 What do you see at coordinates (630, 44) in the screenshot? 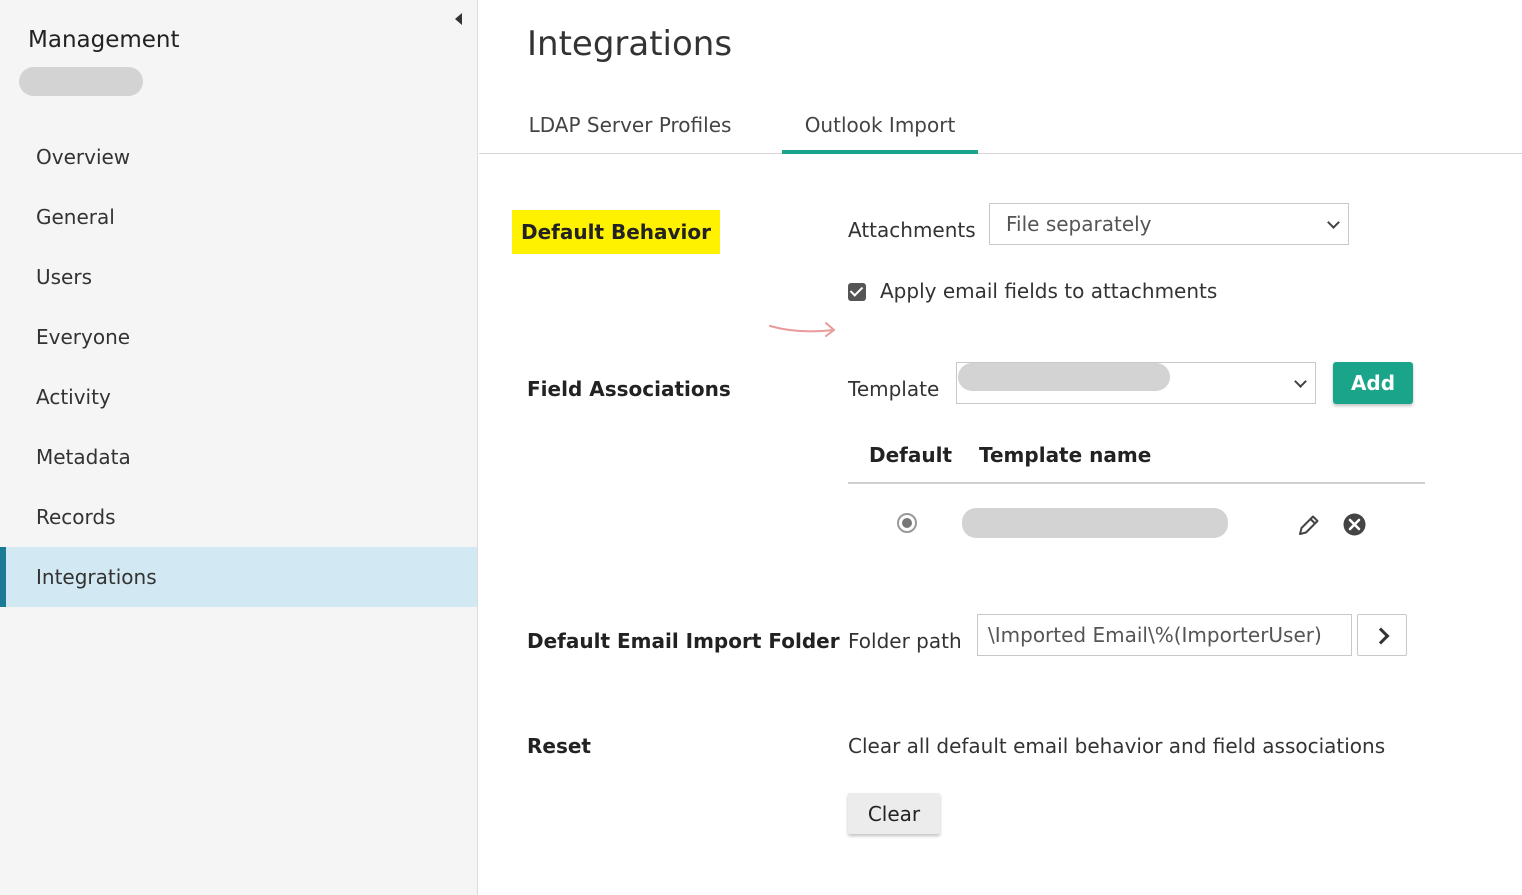
I see `page-title: Integrations` at bounding box center [630, 44].